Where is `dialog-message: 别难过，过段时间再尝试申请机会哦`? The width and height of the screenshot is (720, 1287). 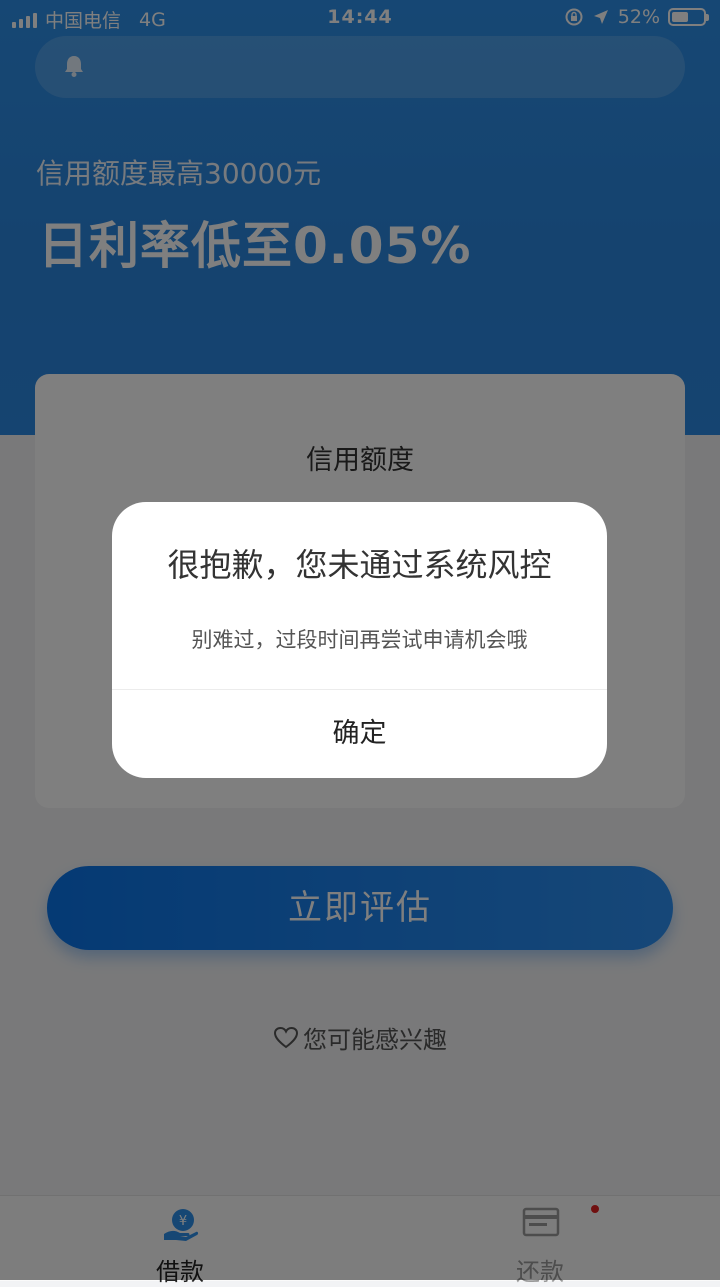
dialog-message: 别难过，过段时间再尝试申请机会哦 is located at coordinates (359, 640).